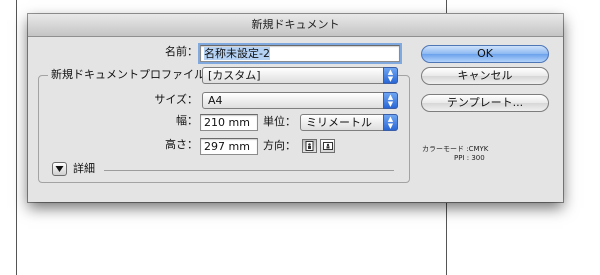 The width and height of the screenshot is (600, 275). What do you see at coordinates (295, 25) in the screenshot?
I see `dialog-title: 新規ドキュメント` at bounding box center [295, 25].